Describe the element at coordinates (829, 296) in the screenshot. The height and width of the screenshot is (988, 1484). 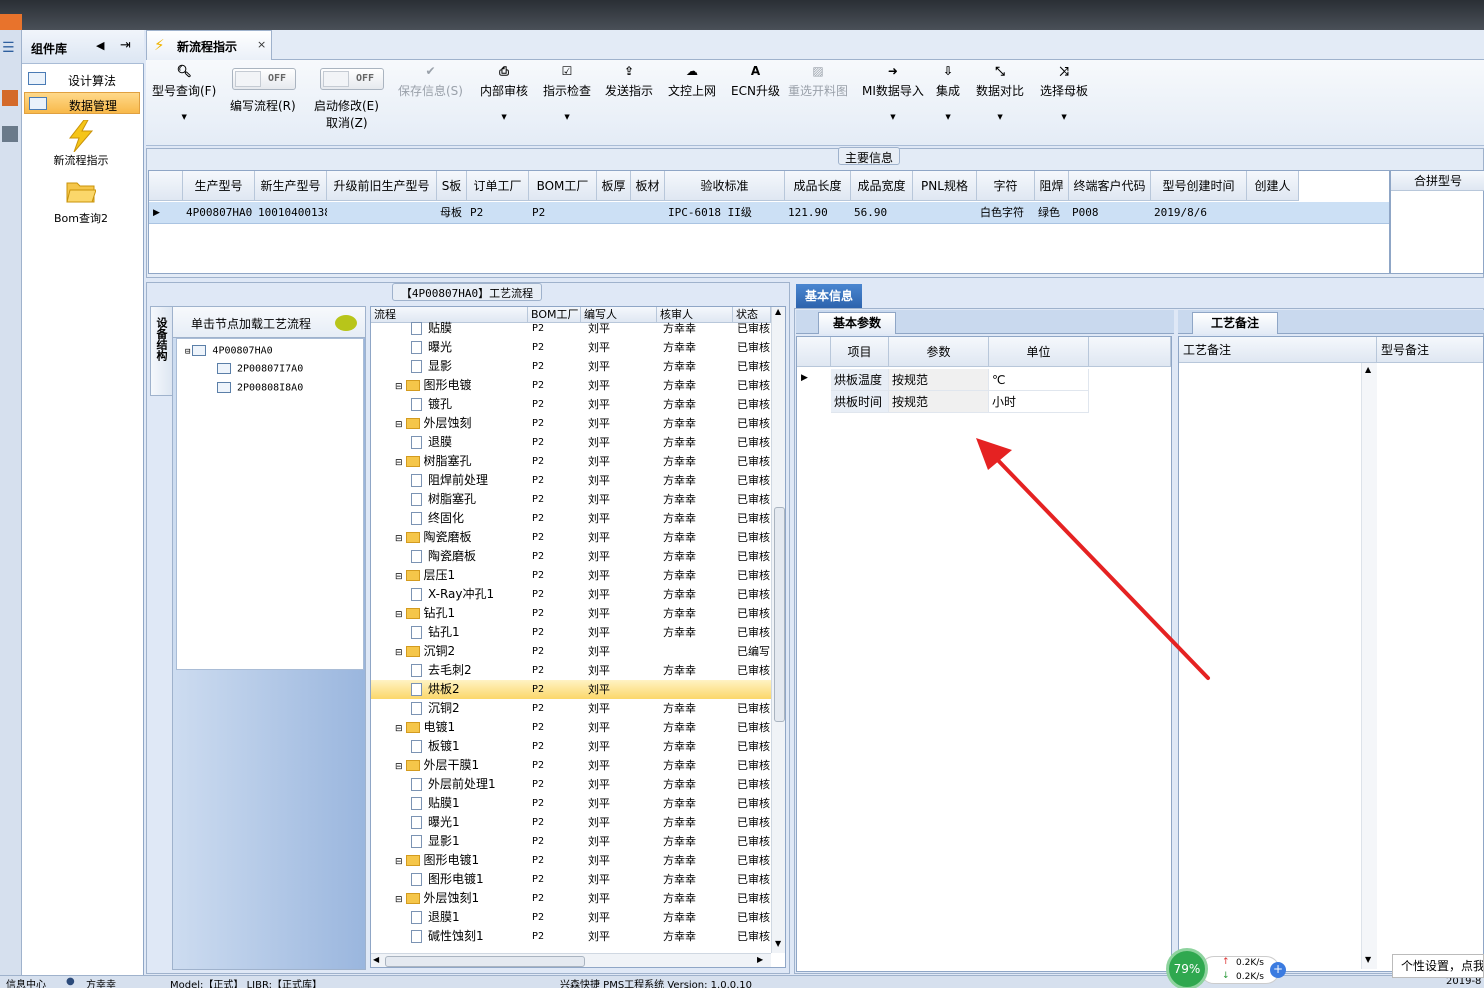
I see `tab-basic-info: 基本信息` at that location.